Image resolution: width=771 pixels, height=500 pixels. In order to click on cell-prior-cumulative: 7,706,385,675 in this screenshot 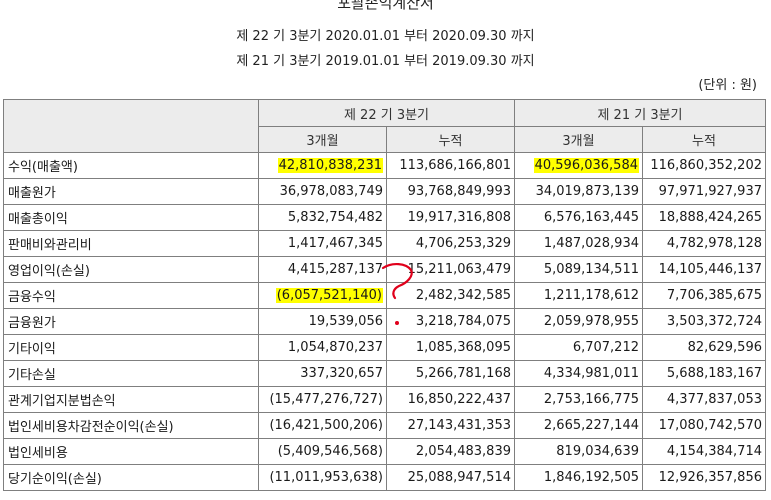, I will do `click(704, 295)`.